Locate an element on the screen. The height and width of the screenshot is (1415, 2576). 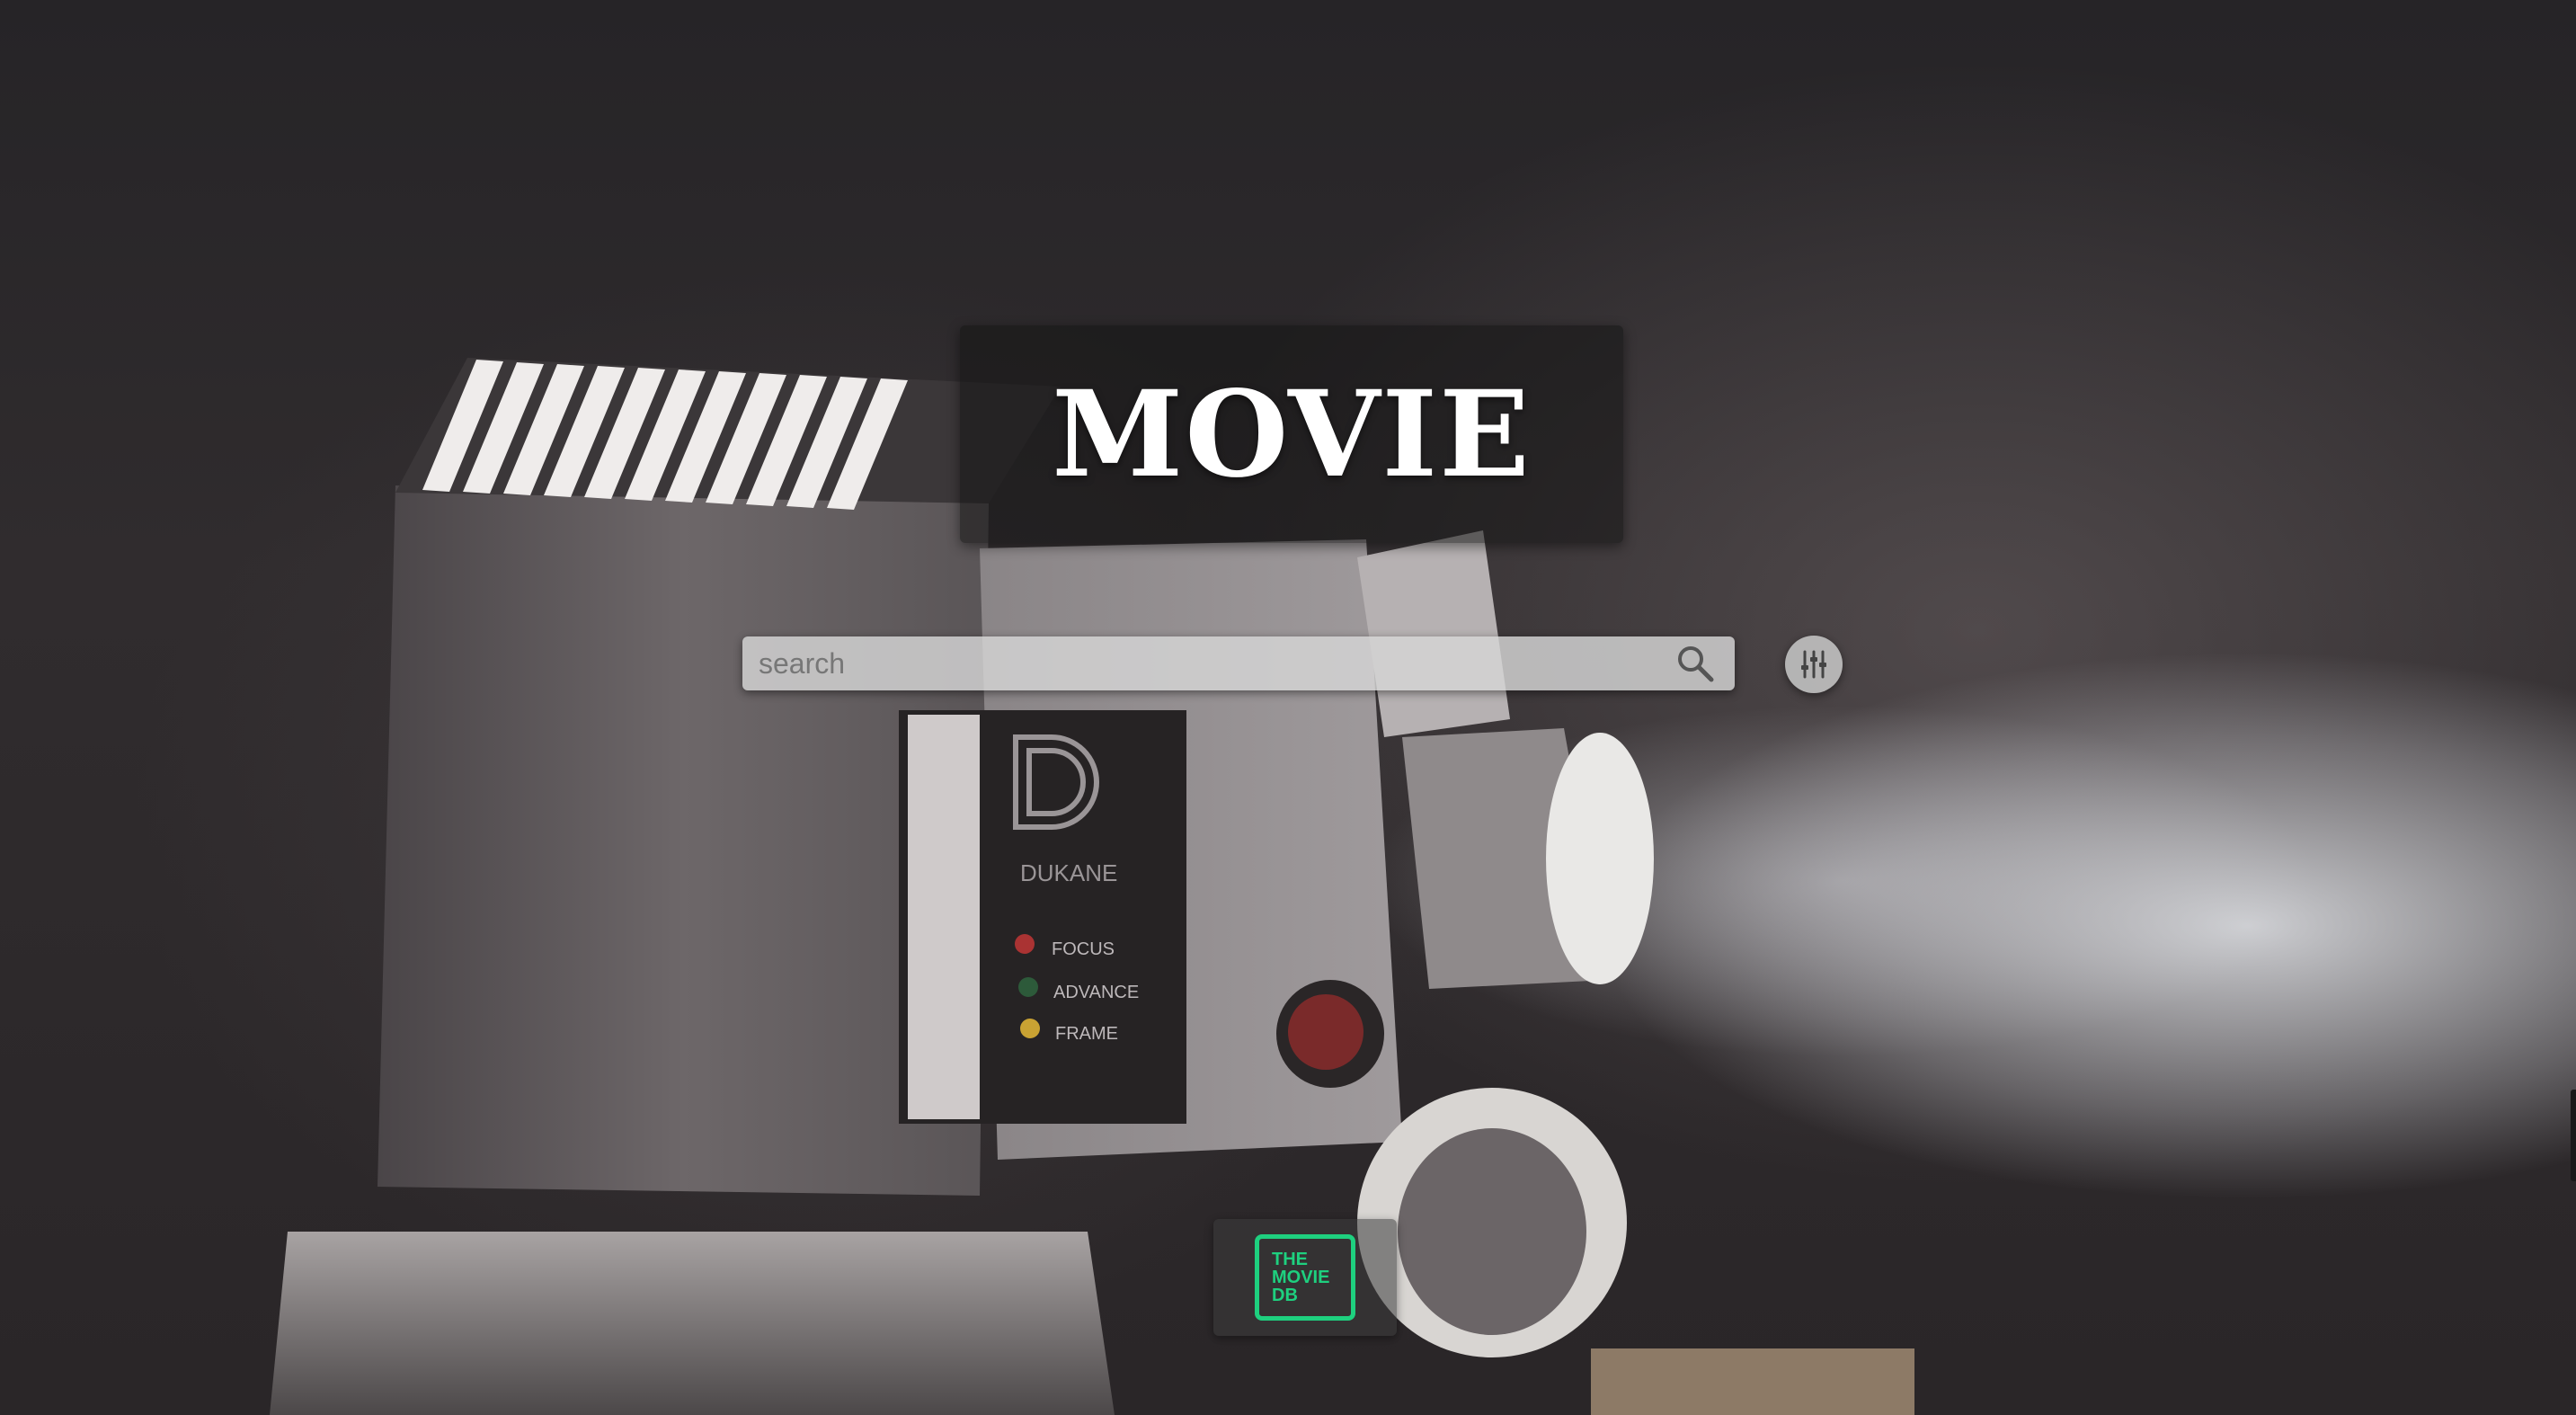
svg-text: FOCUS is located at coordinates (1083, 949).